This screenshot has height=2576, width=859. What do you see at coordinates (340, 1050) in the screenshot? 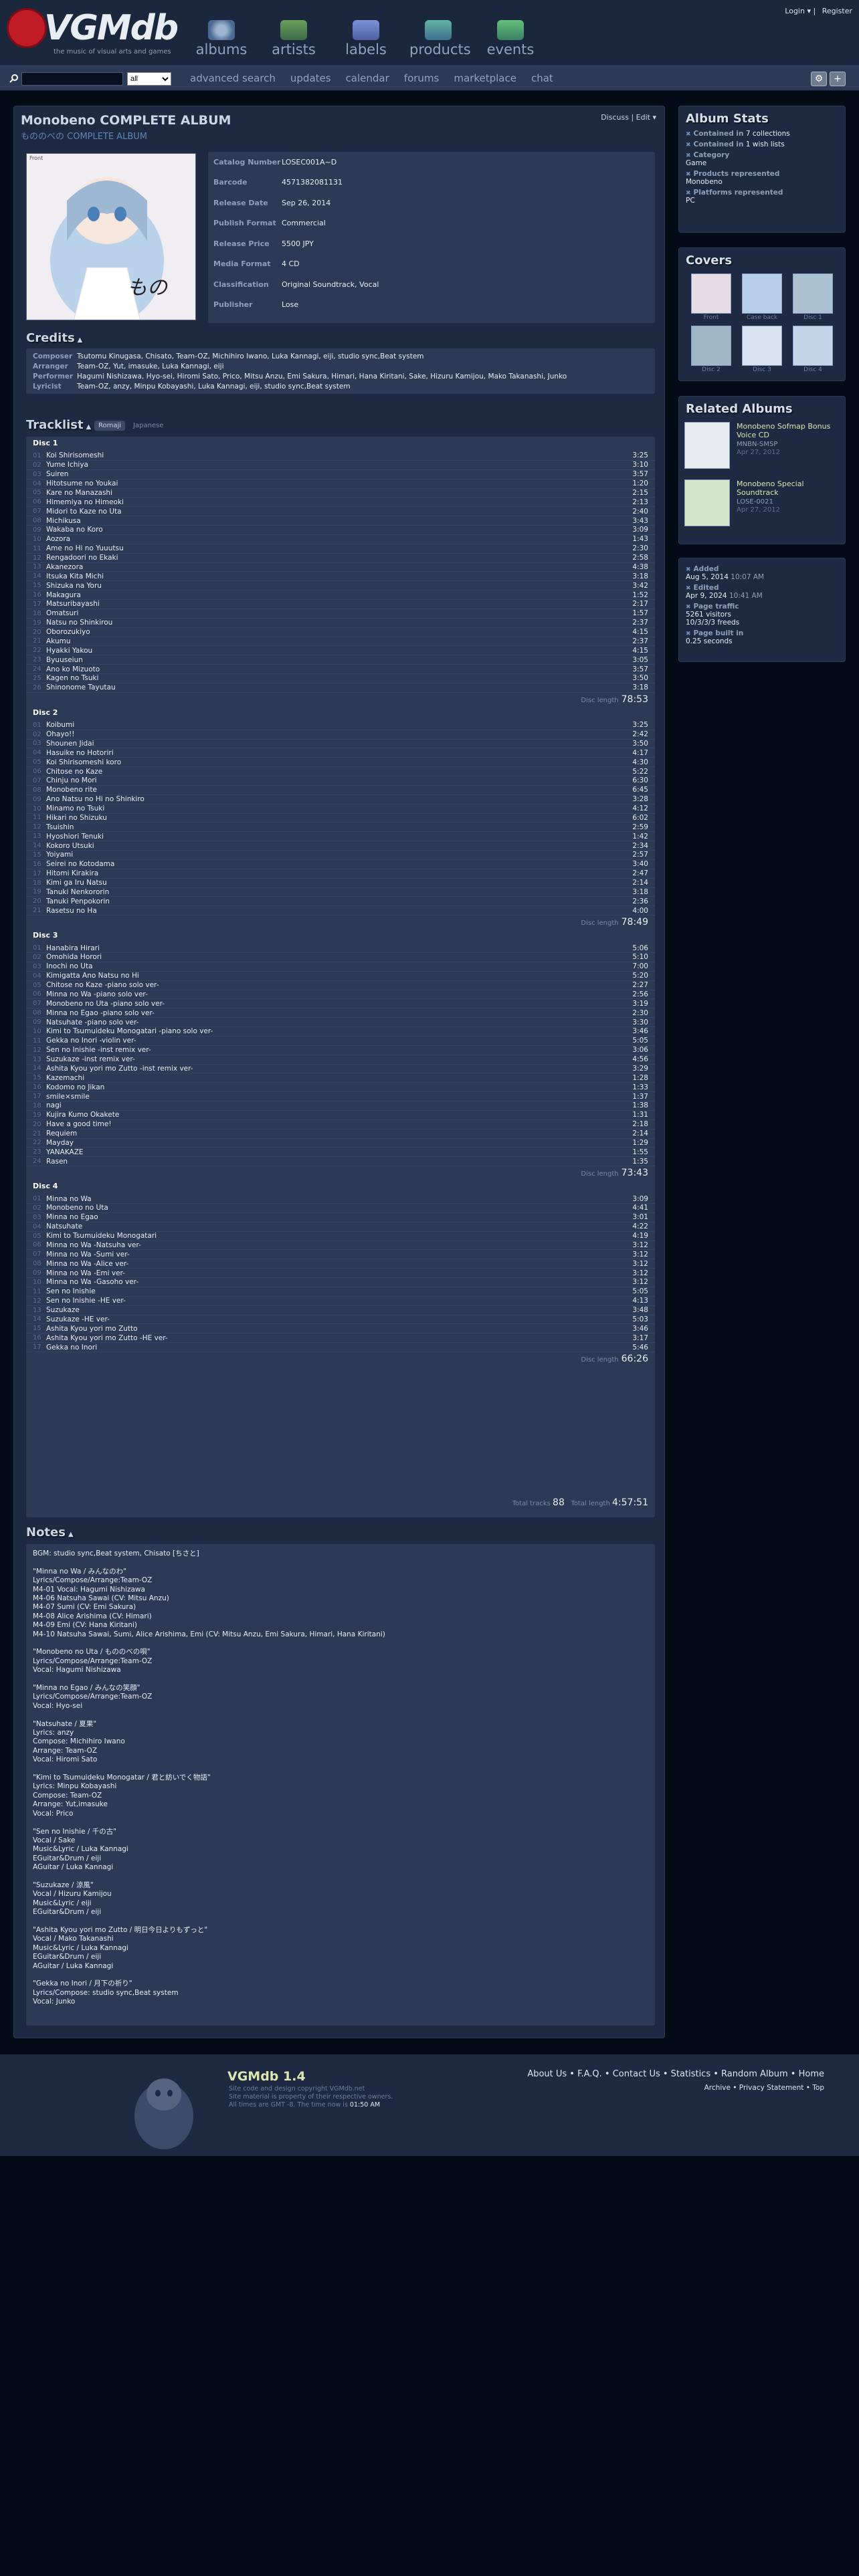
I see `track-row: 12 Sen no Inishie -inst remix ver- 3:06` at bounding box center [340, 1050].